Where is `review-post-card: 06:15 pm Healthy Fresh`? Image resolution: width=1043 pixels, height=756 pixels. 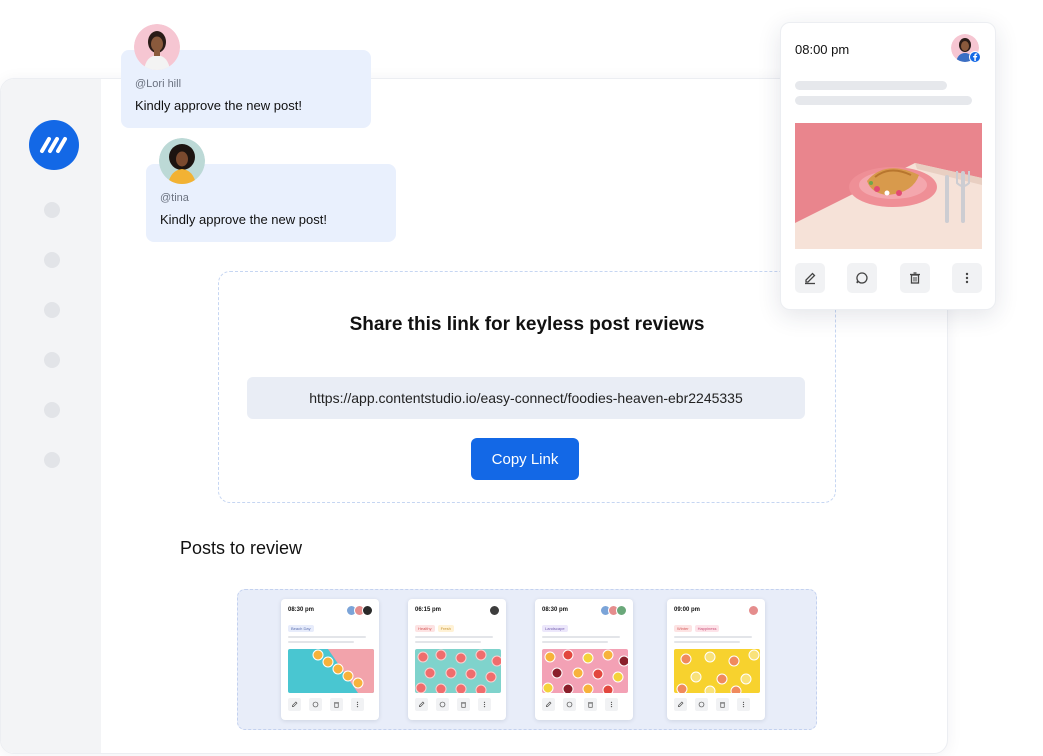
review-post-card: 06:15 pm Healthy Fresh is located at coordinates (457, 659).